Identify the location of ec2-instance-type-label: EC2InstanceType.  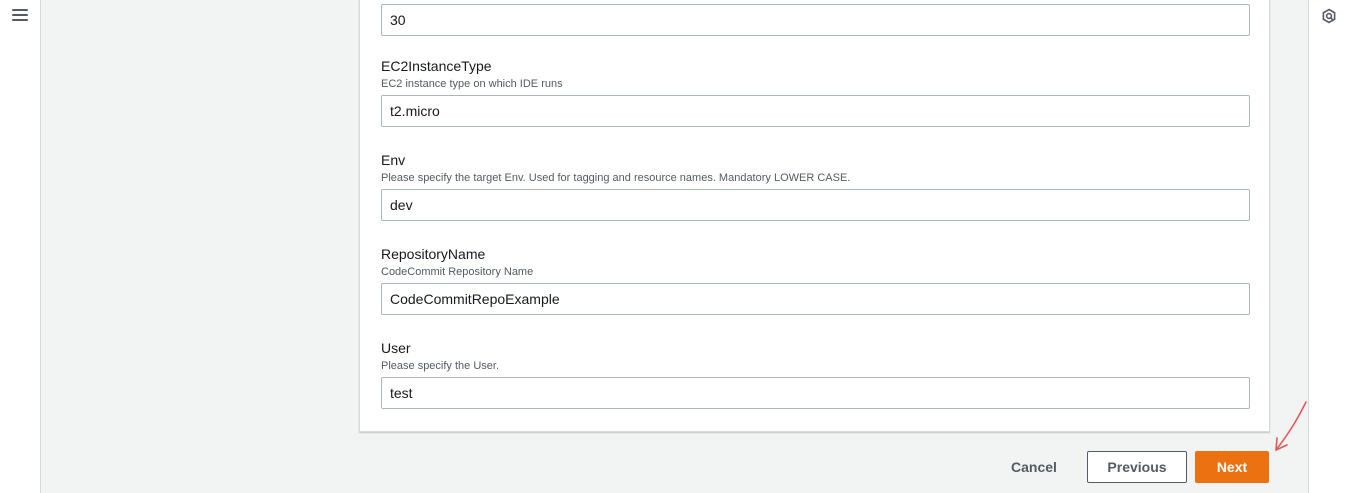
(436, 66).